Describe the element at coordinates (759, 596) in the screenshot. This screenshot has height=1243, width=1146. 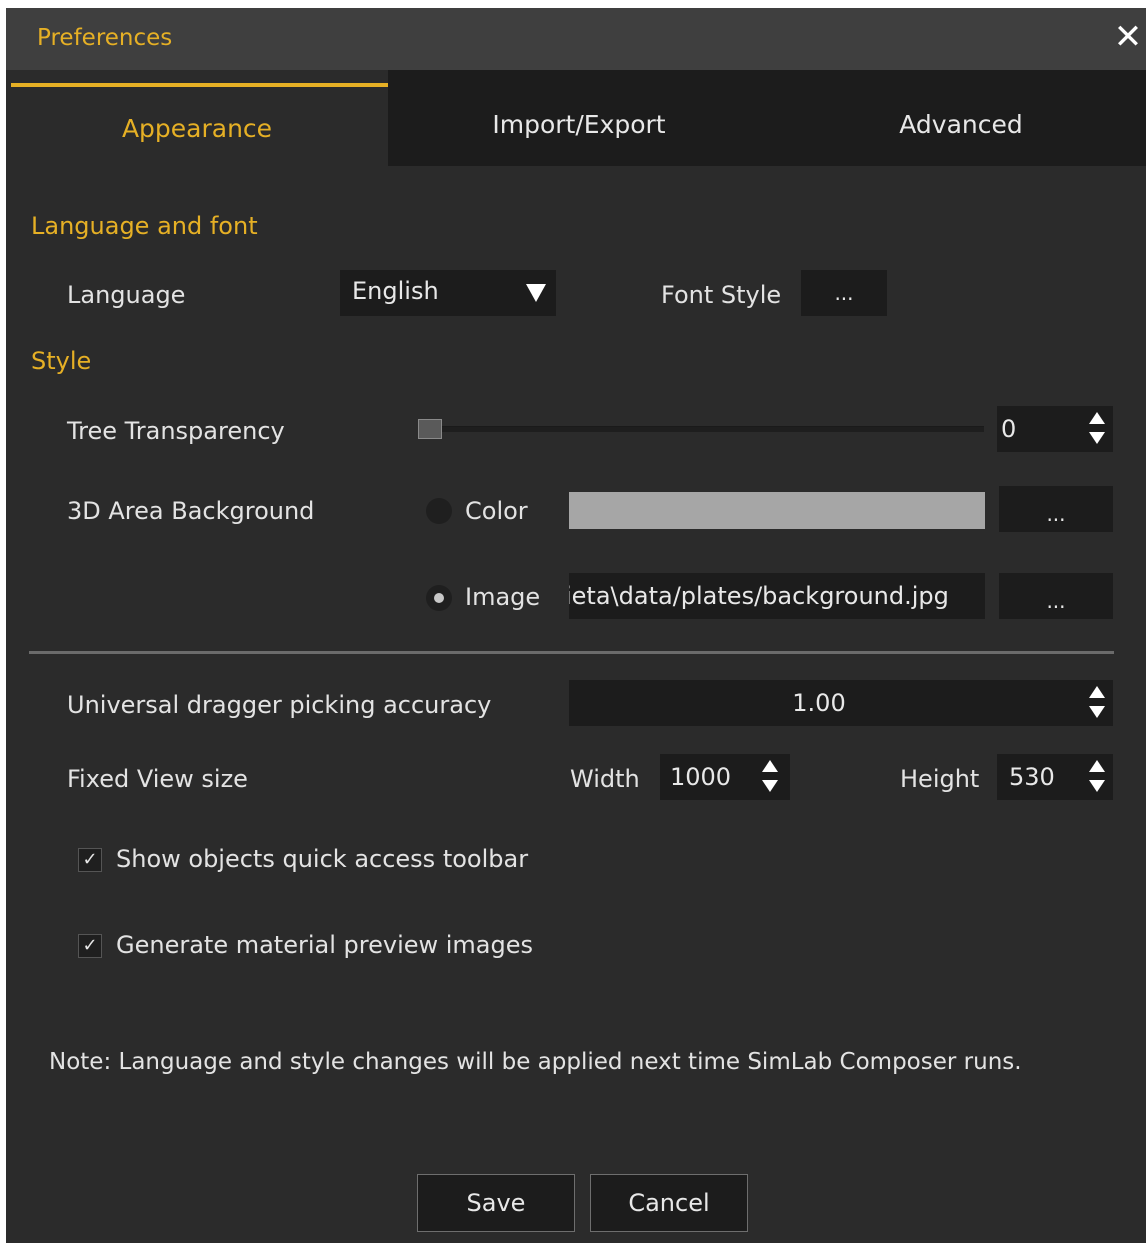
I see `image-path-value: ieta\data/plates/background.jpg` at that location.